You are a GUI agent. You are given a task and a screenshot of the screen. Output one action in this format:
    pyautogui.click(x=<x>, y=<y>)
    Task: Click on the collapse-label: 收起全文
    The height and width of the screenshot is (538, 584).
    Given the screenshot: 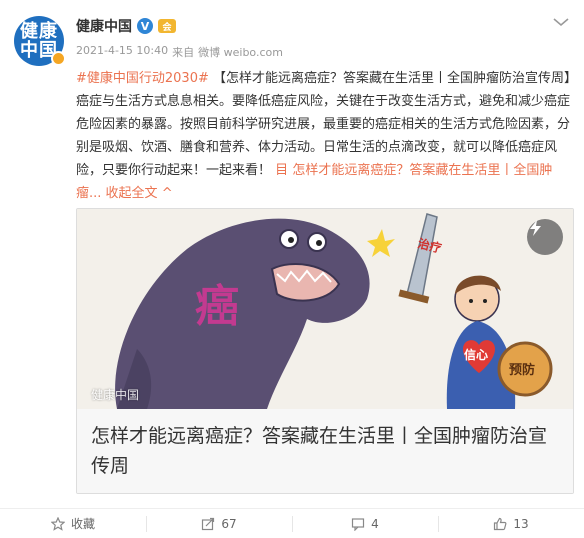 What is the action you would take?
    pyautogui.click(x=131, y=193)
    